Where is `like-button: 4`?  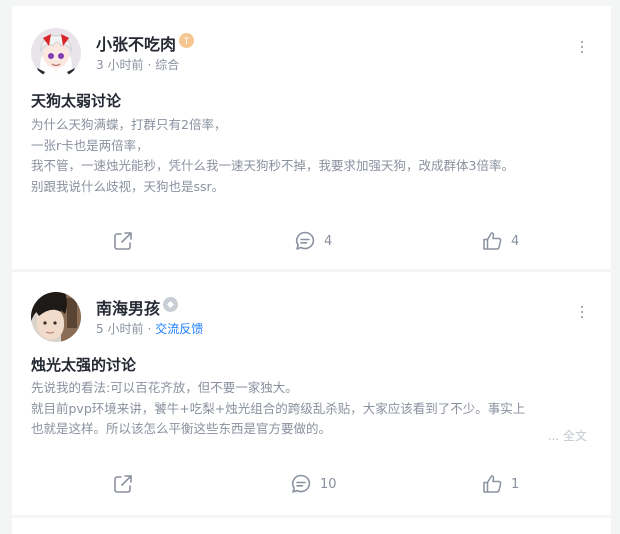
like-button: 4 is located at coordinates (500, 241).